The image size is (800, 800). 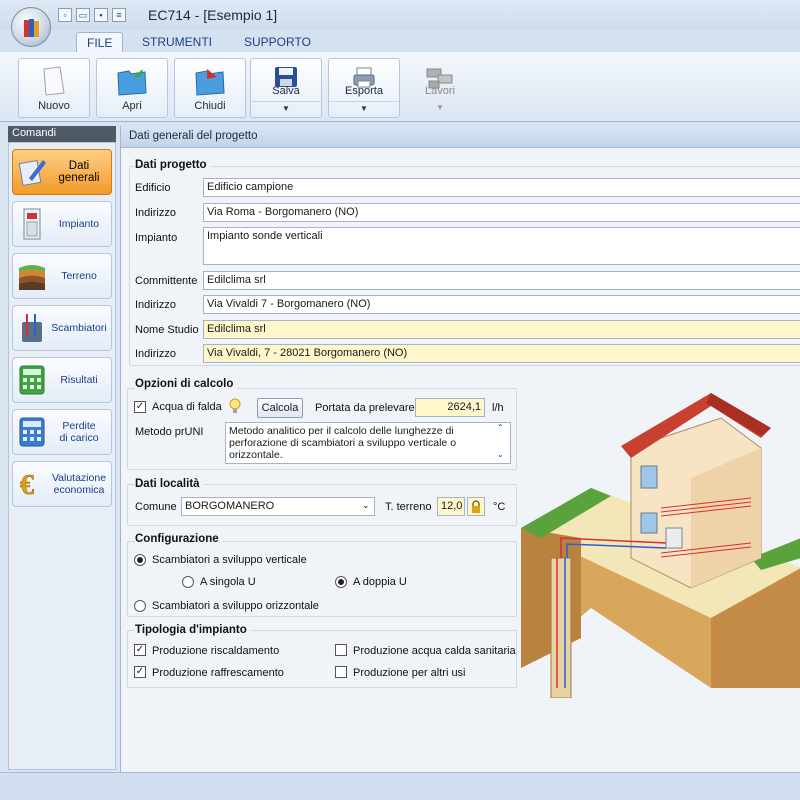 What do you see at coordinates (228, 582) in the screenshot?
I see `singola-u-label: A singola U` at bounding box center [228, 582].